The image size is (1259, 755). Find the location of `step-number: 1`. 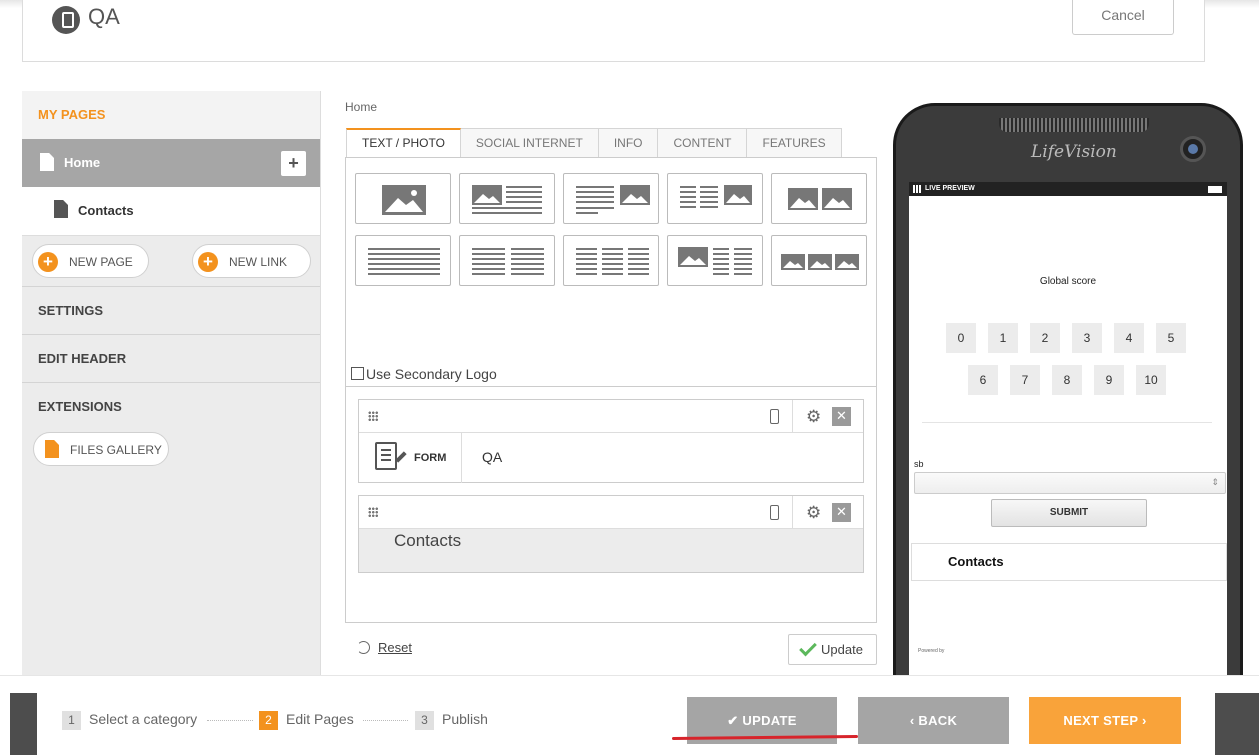

step-number: 1 is located at coordinates (71, 720).